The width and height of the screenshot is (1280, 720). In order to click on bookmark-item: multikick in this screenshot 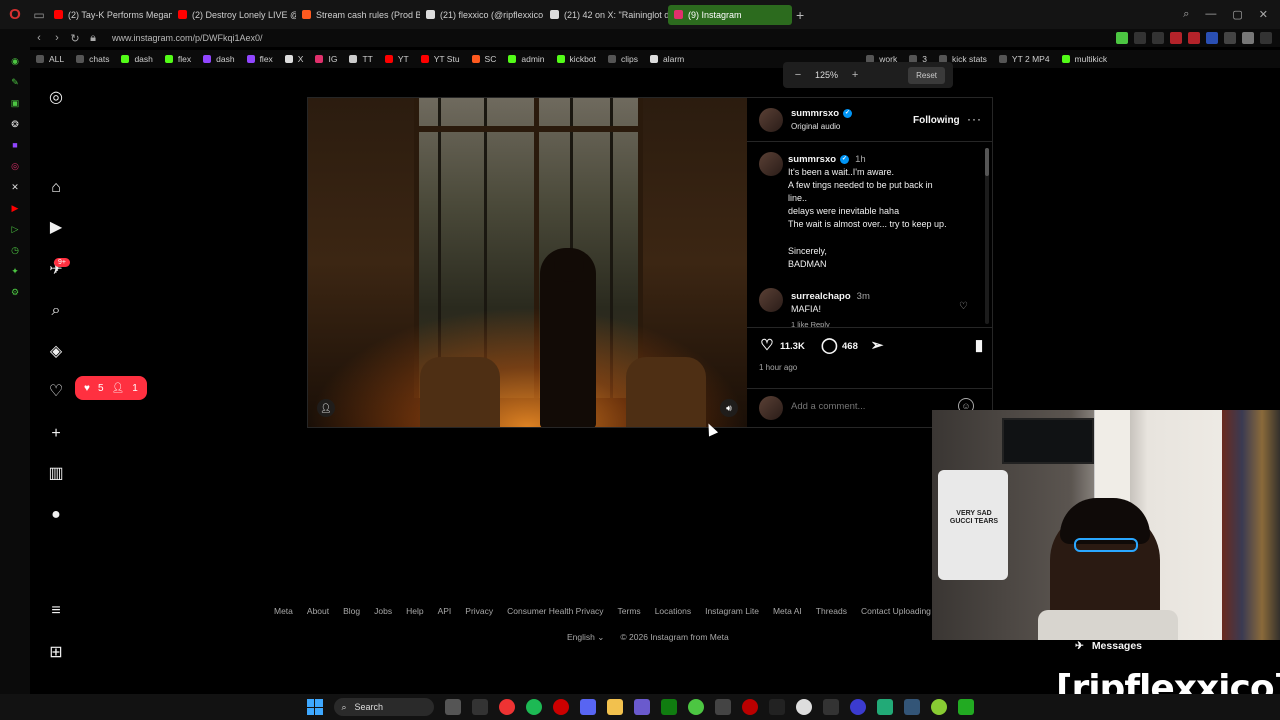, I will do `click(1085, 59)`.